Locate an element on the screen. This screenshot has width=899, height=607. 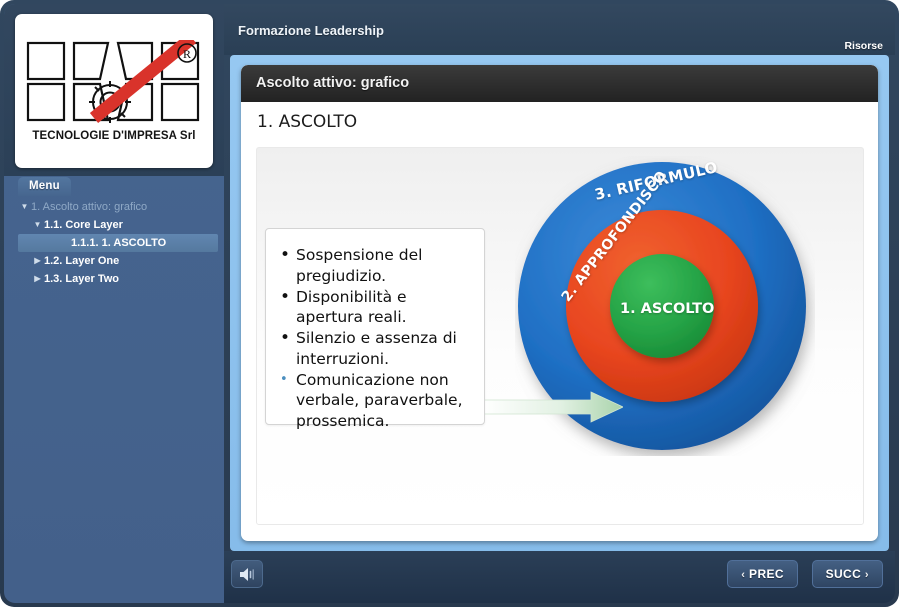
slide-title: Ascolto attivo: grafico is located at coordinates (333, 83).